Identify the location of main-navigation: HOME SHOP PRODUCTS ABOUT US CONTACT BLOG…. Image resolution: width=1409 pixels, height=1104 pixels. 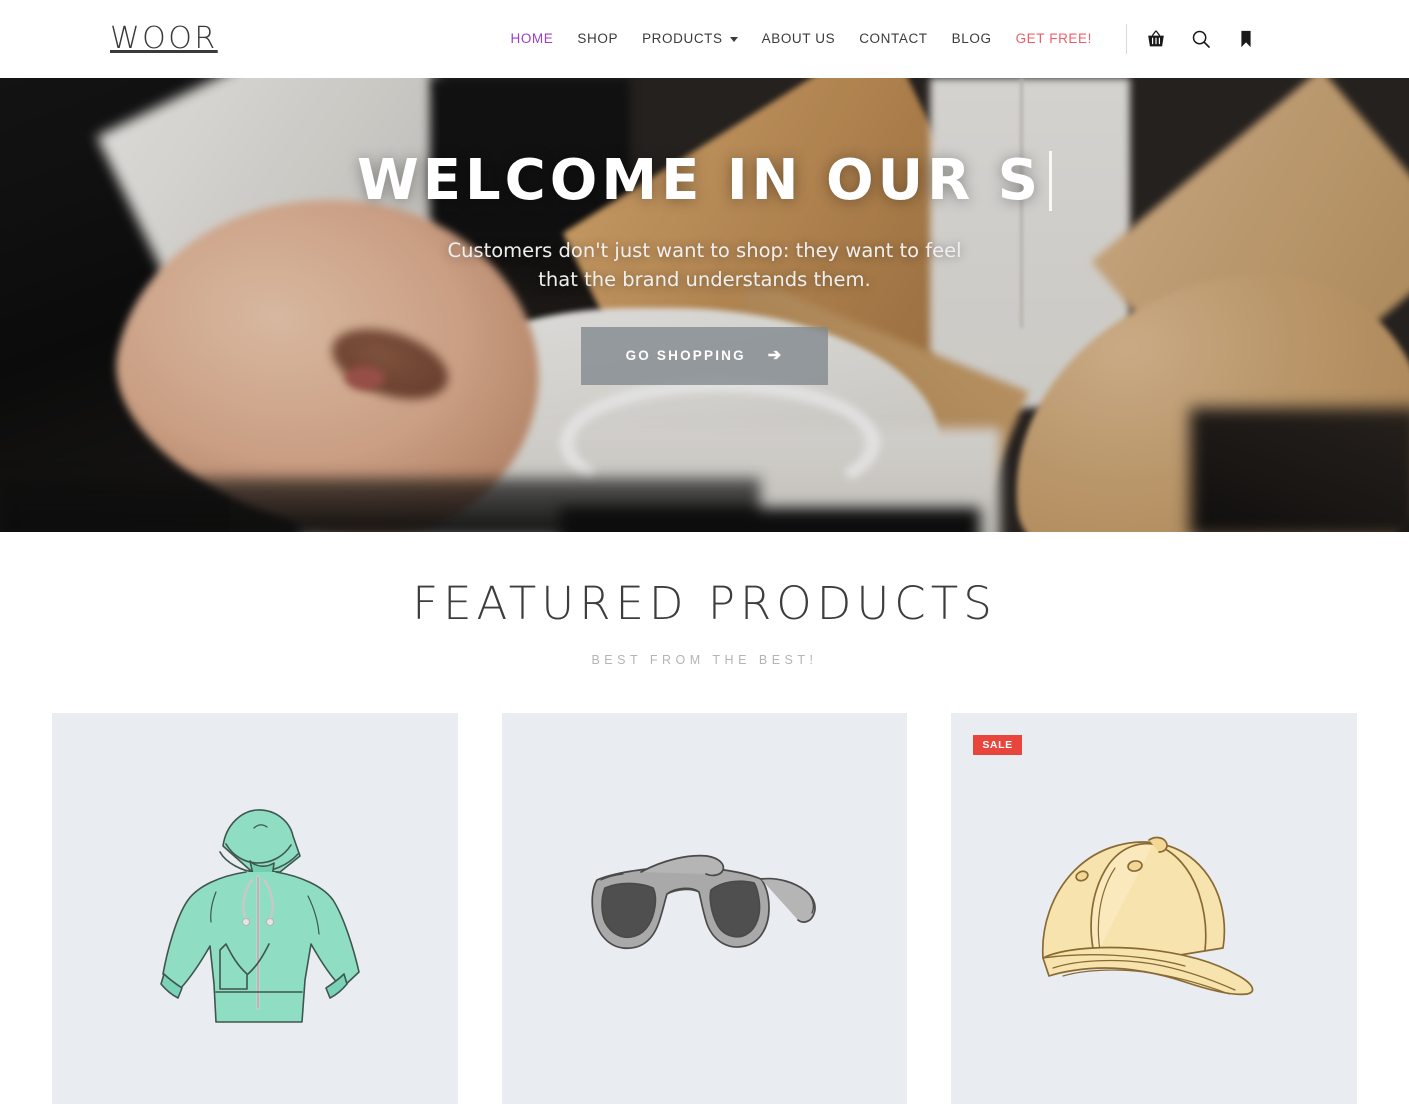
(953, 39).